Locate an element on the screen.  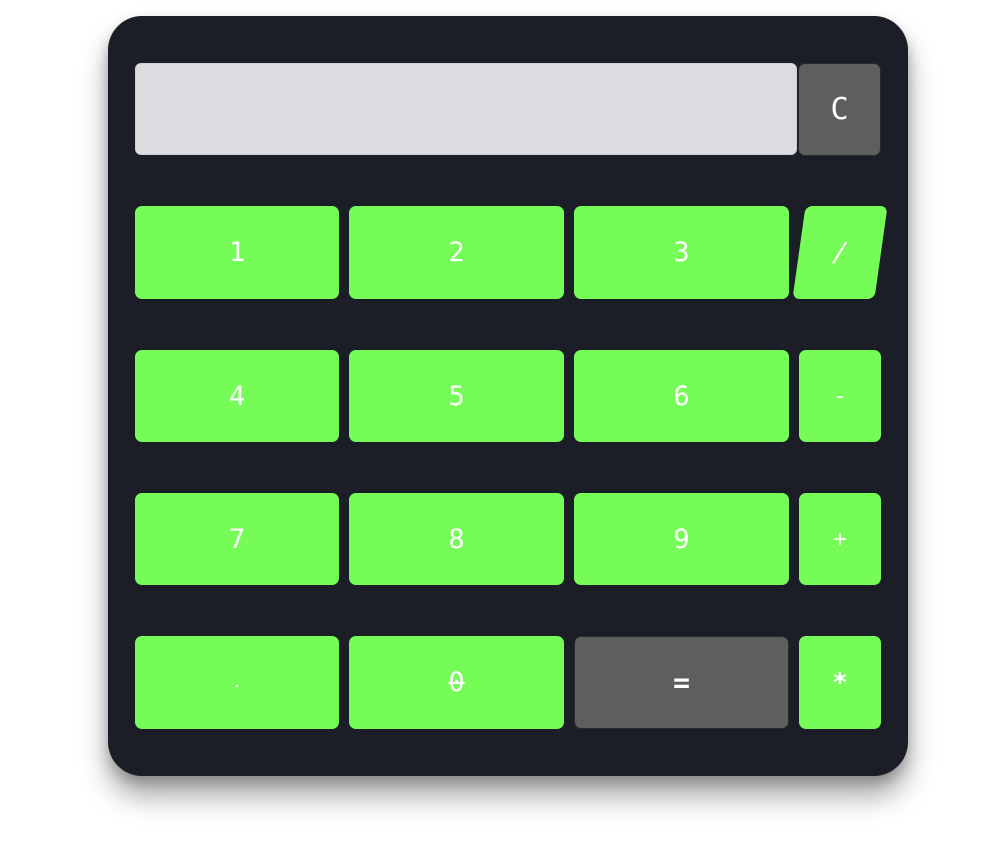
digit-8-button: 8 is located at coordinates (456, 539).